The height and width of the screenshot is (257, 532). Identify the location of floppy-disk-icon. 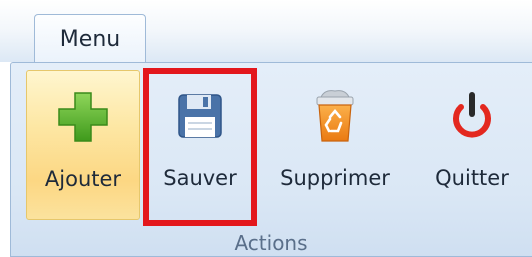
(200, 116).